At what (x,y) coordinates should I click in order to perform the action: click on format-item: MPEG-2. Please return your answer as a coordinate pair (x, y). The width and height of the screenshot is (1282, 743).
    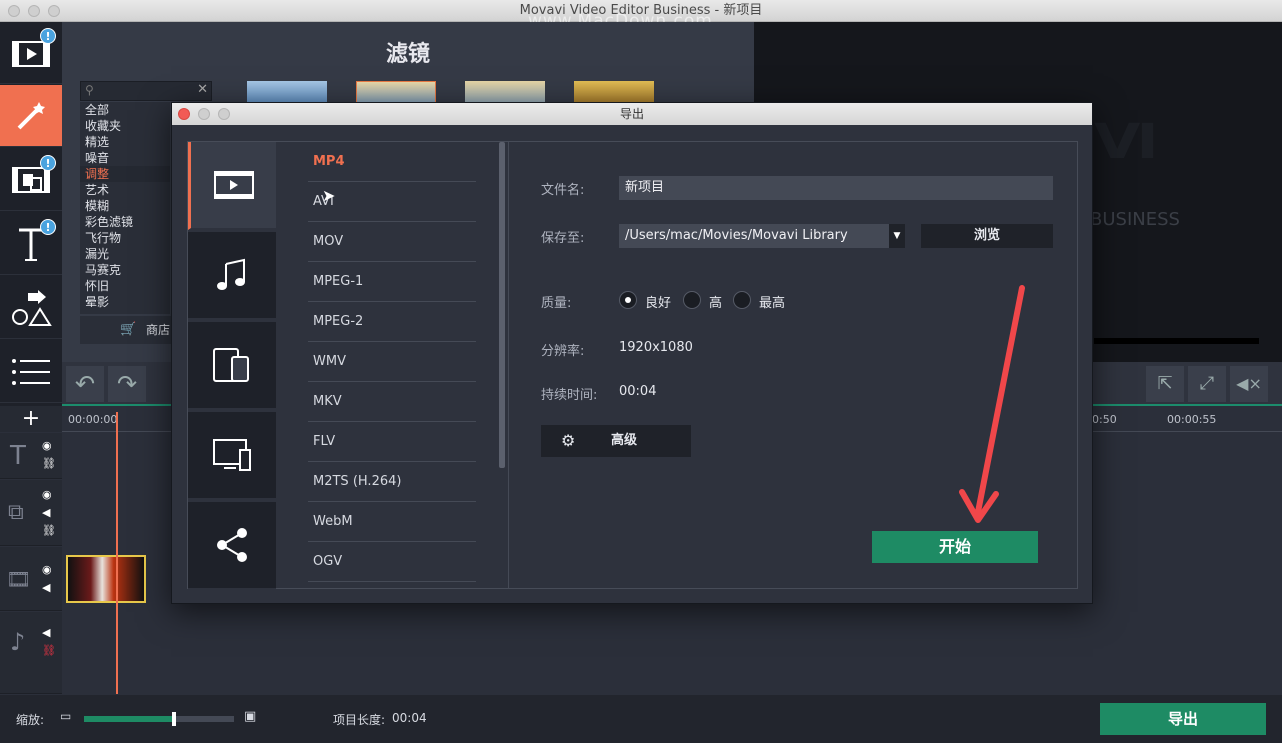
    Looking at the image, I should click on (392, 322).